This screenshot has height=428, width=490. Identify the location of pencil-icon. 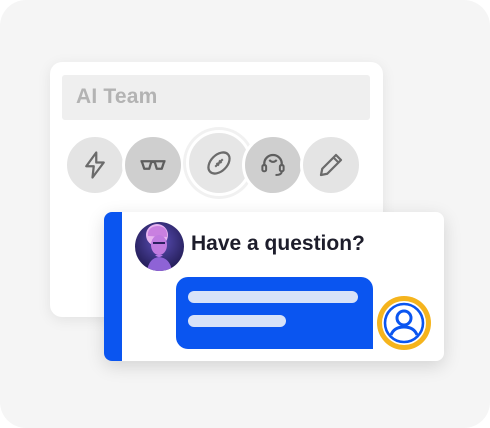
(331, 165).